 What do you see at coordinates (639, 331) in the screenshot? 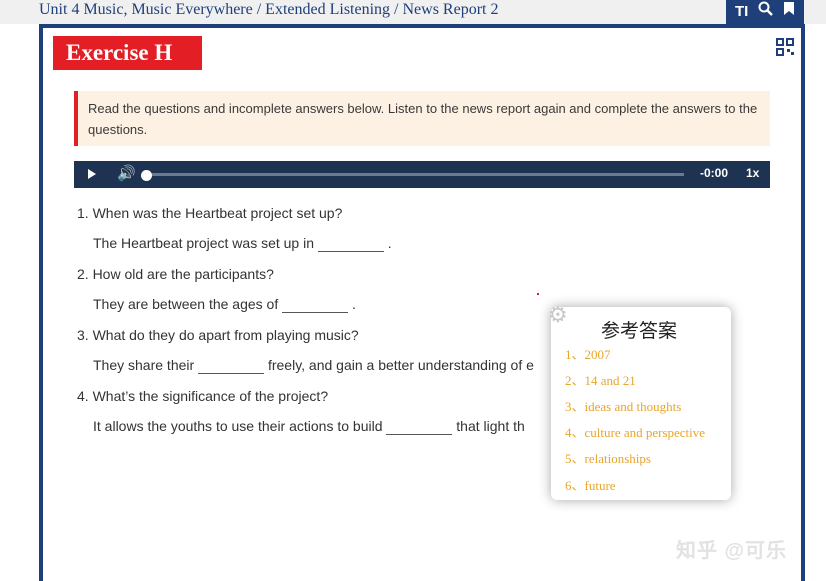
I see `answers-title: 参考答案` at bounding box center [639, 331].